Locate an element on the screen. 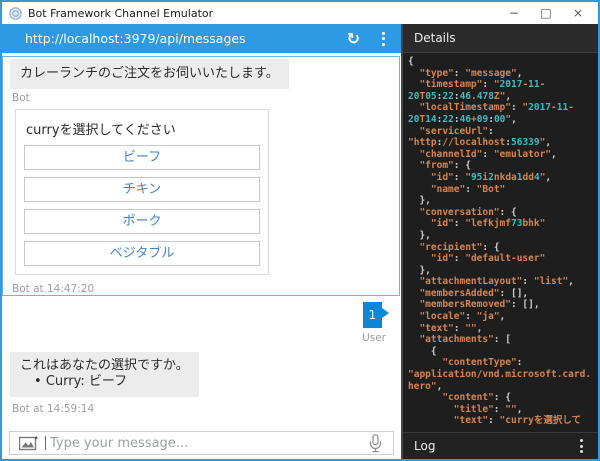 The image size is (600, 461). microphone-icon is located at coordinates (375, 442).